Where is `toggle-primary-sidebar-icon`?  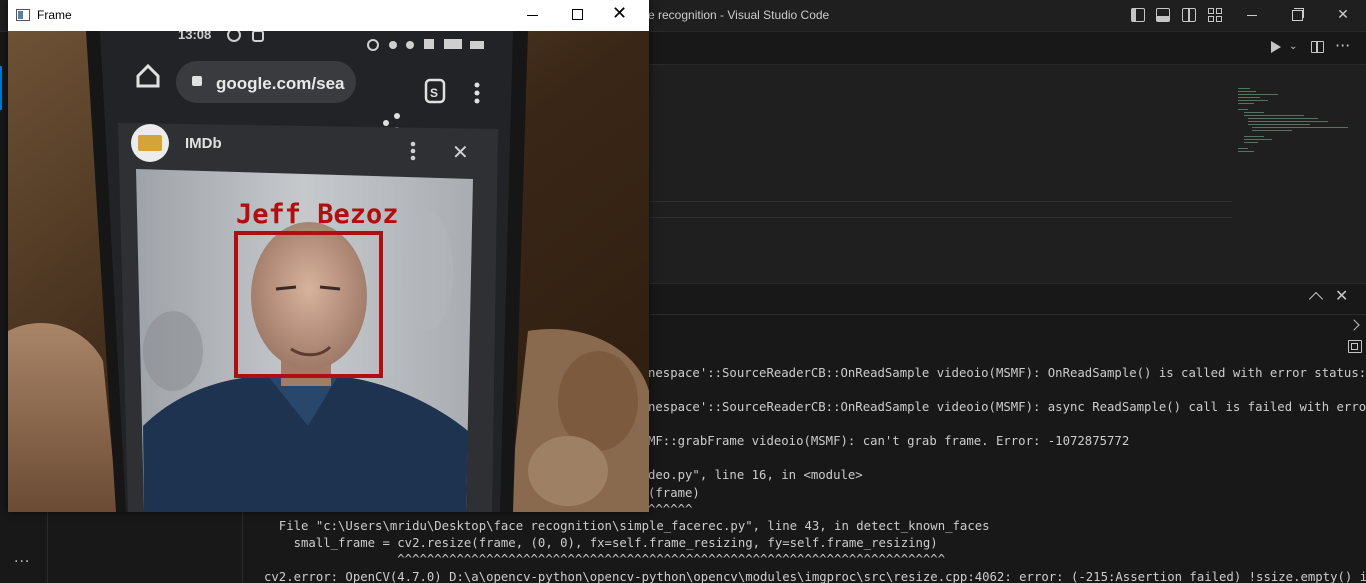 toggle-primary-sidebar-icon is located at coordinates (1138, 15).